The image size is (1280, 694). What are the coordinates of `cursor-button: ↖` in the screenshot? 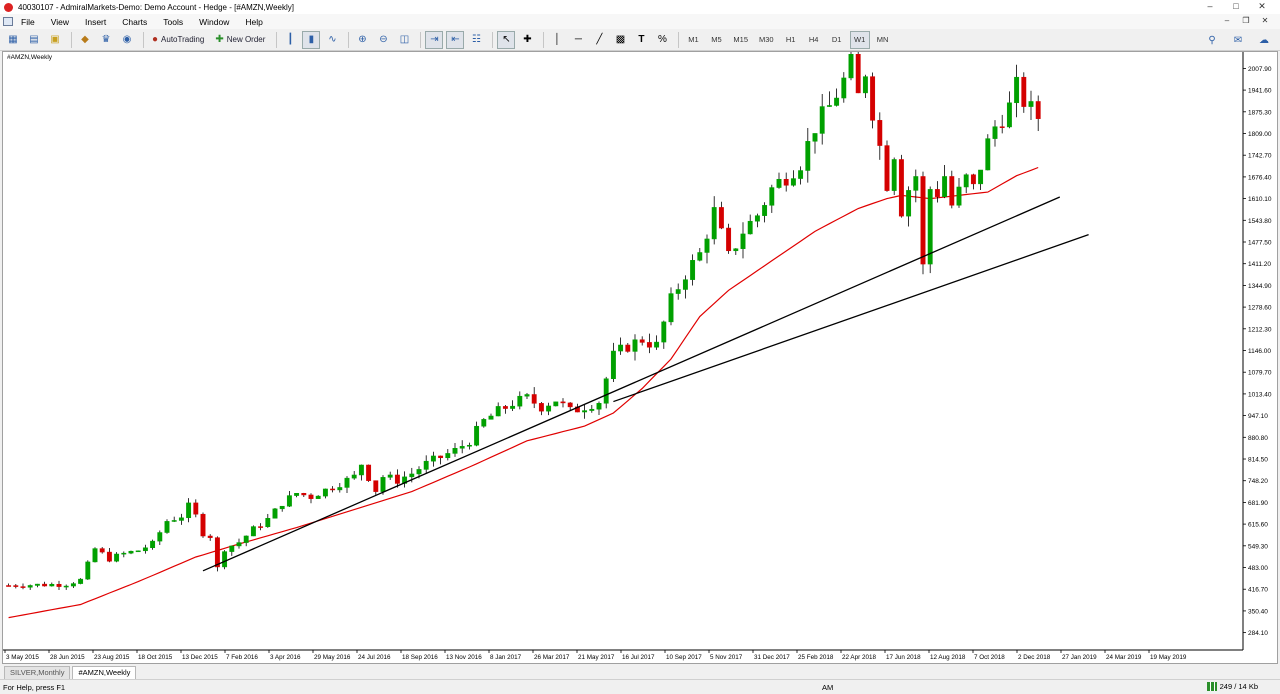 It's located at (506, 39).